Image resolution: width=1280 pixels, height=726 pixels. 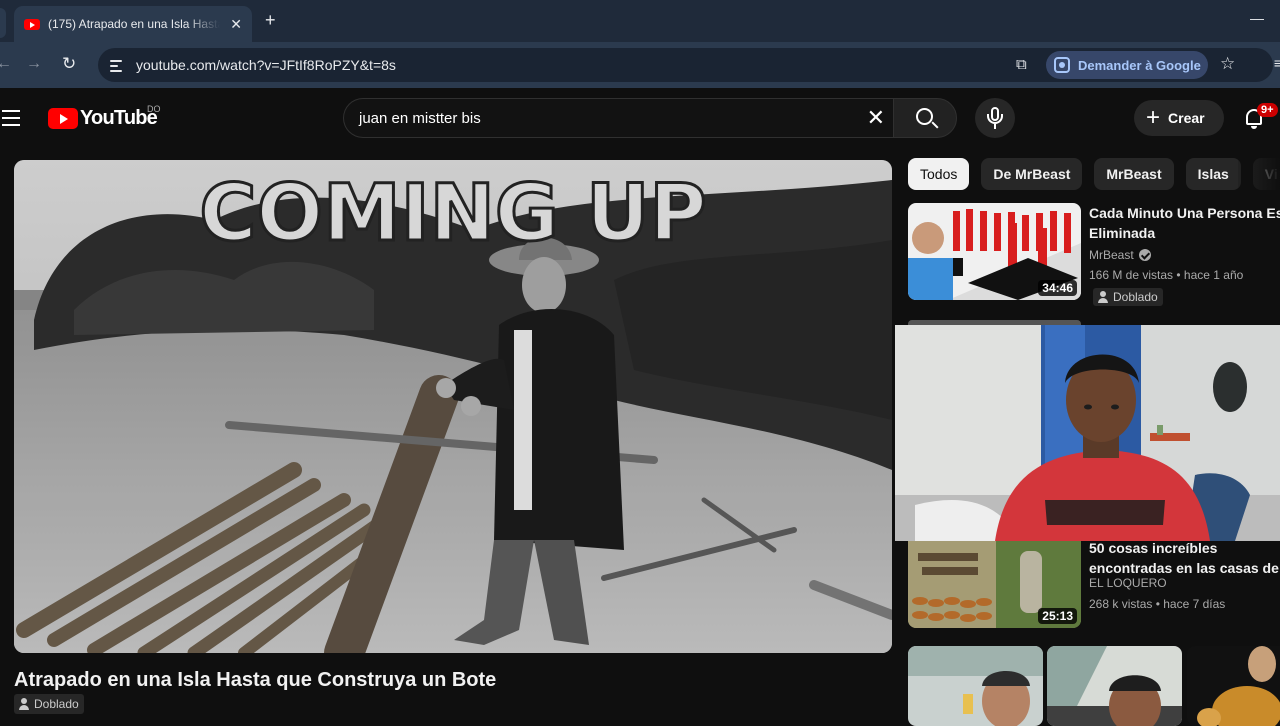 I want to click on recommendation-channel: MrBeast, so click(x=1120, y=255).